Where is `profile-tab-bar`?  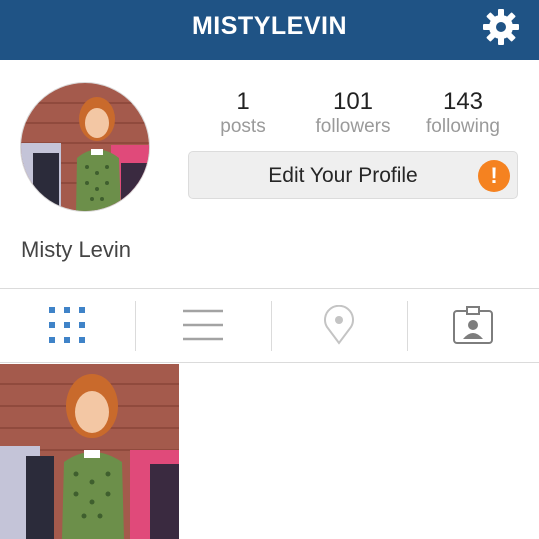
profile-tab-bar is located at coordinates (269, 325).